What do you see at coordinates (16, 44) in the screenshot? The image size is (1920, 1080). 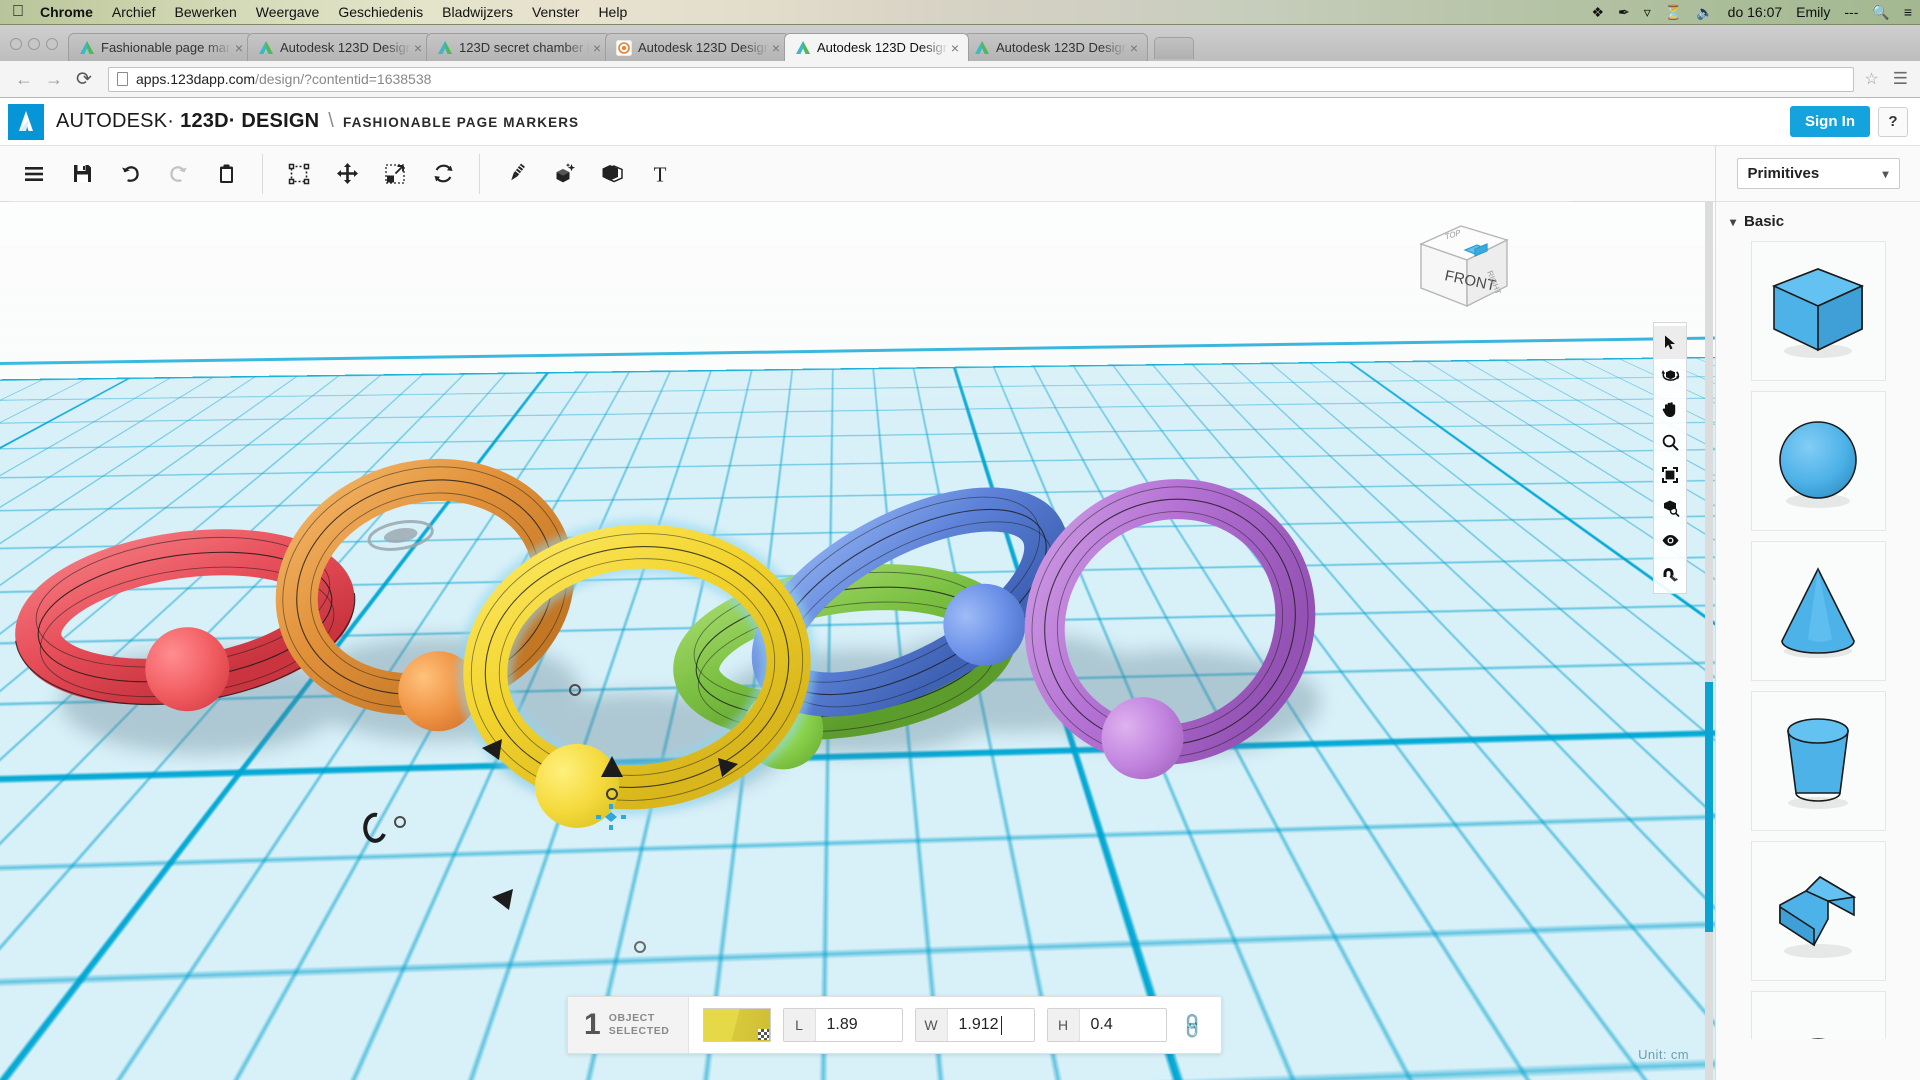 I see `close-window-button` at bounding box center [16, 44].